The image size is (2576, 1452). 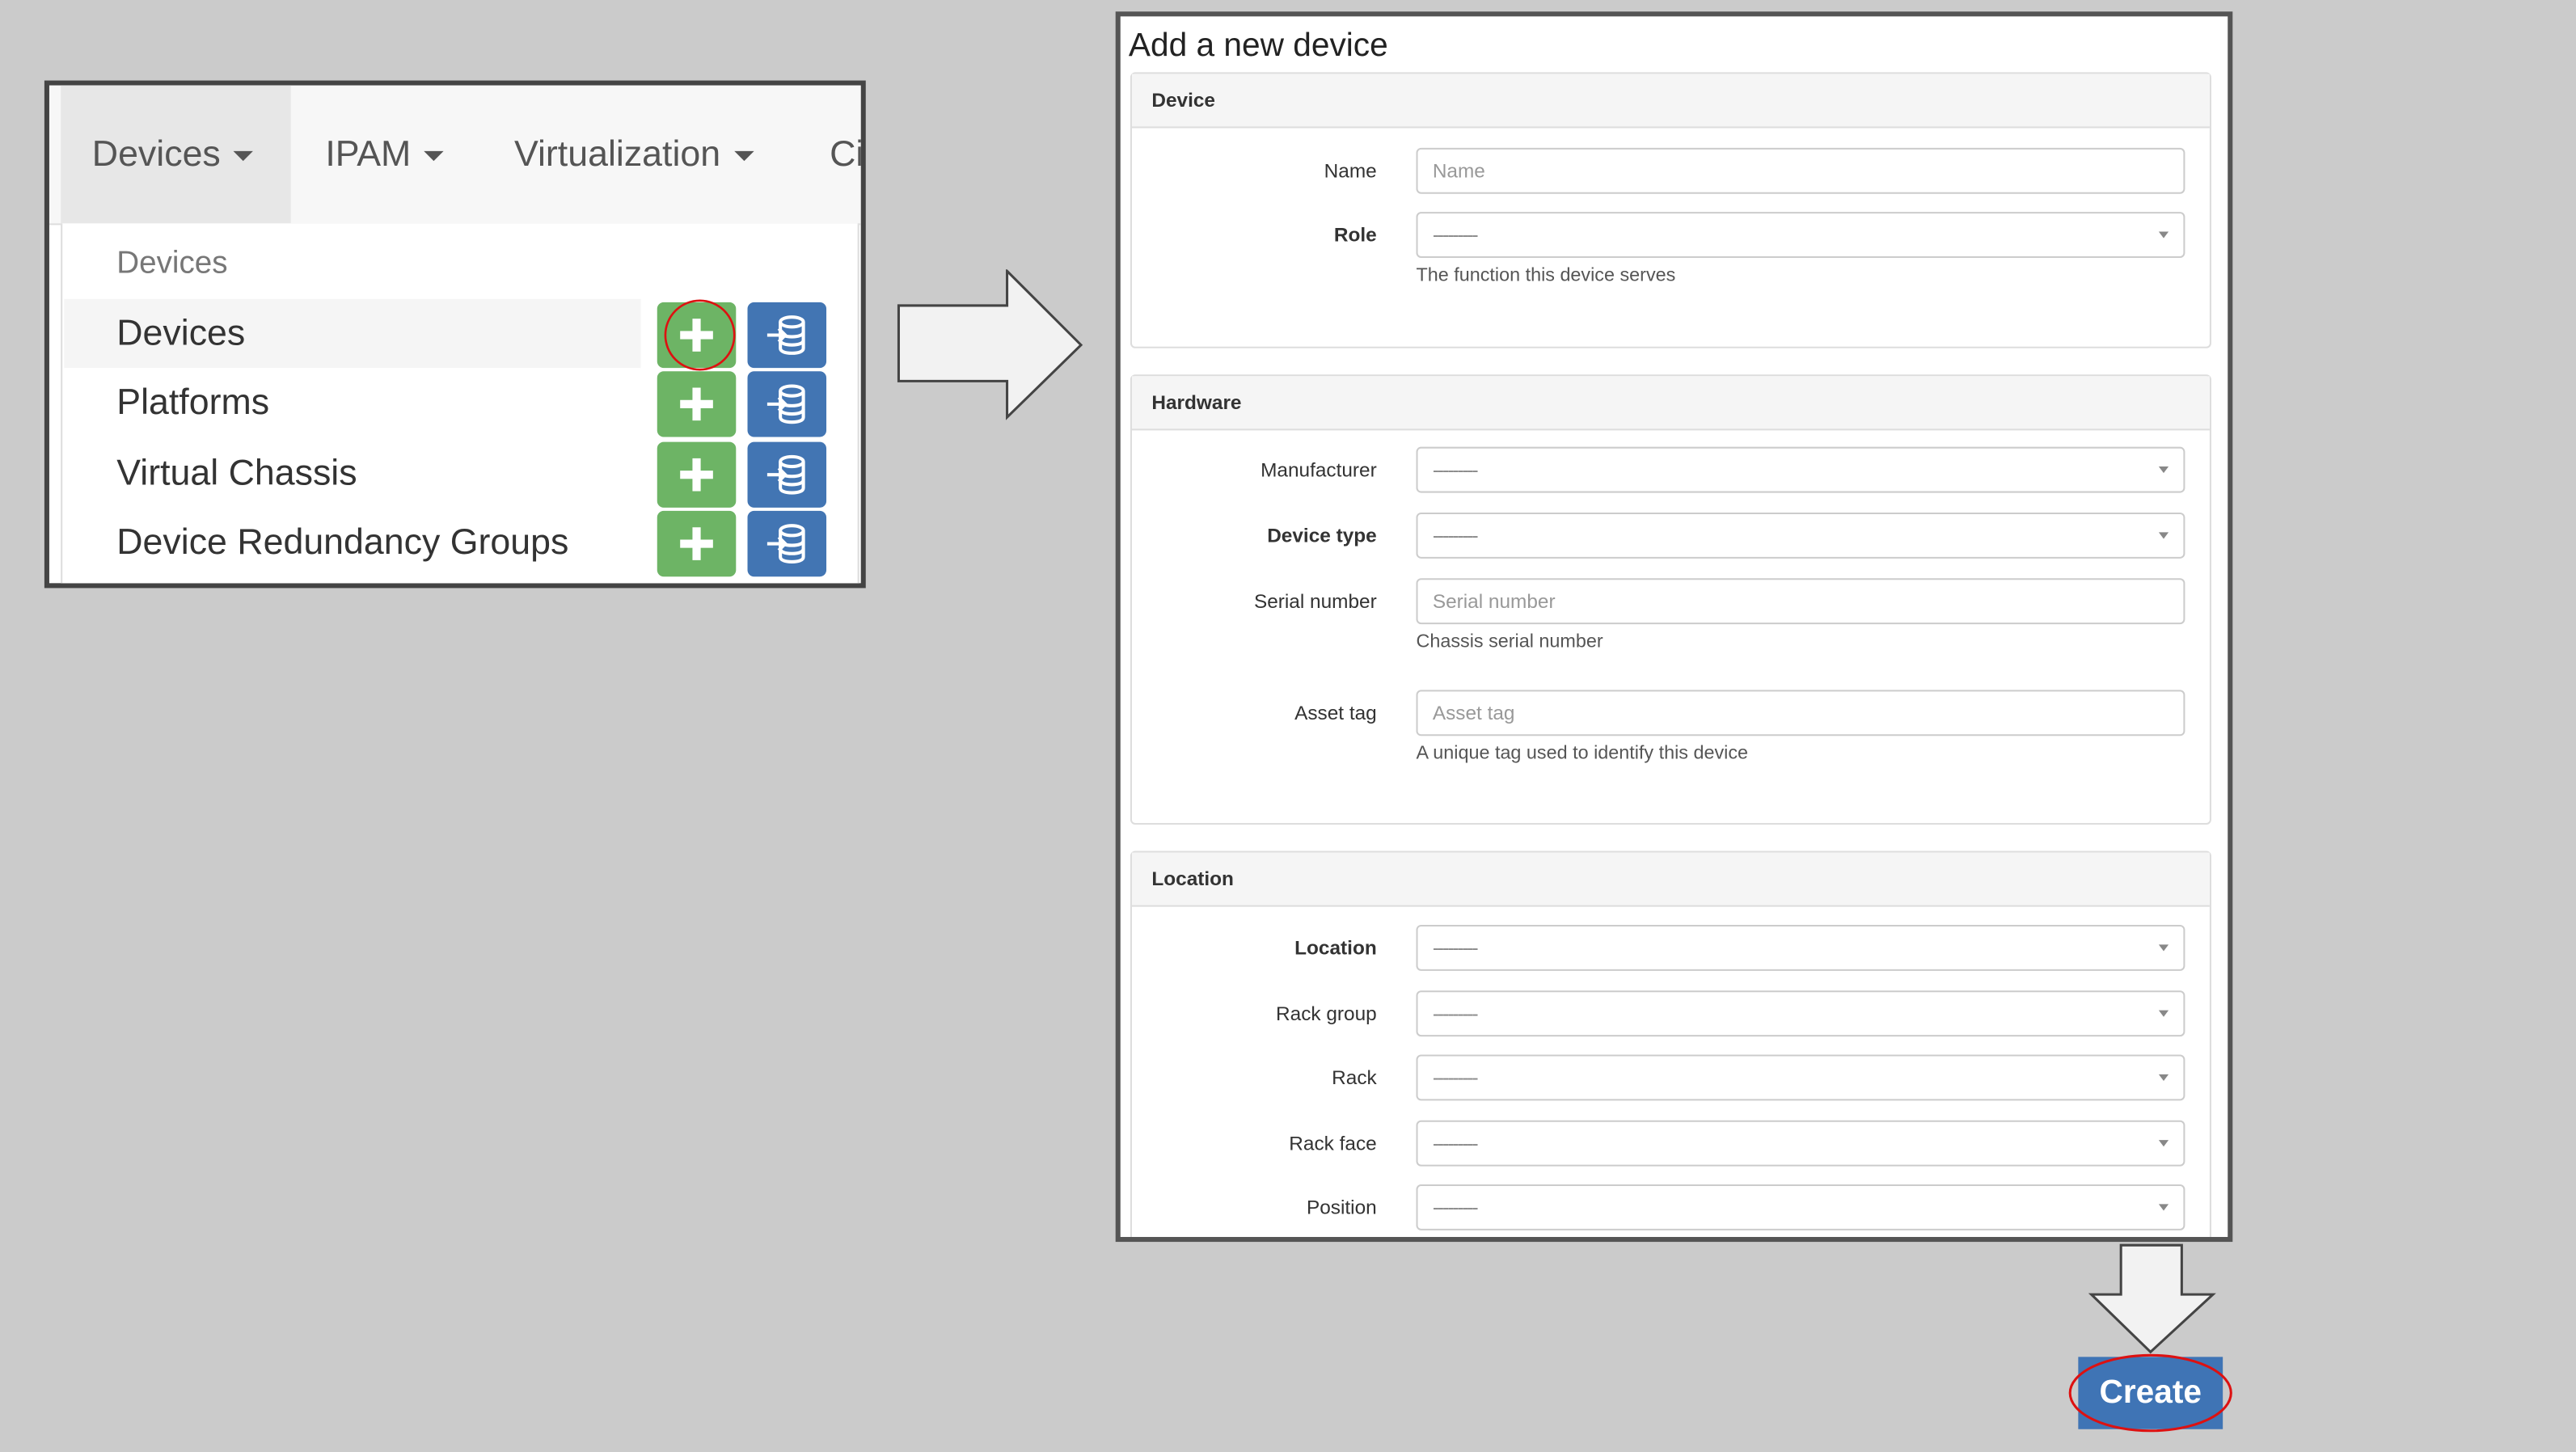 What do you see at coordinates (1800, 1143) in the screenshot?
I see `rack-face-select: ---------` at bounding box center [1800, 1143].